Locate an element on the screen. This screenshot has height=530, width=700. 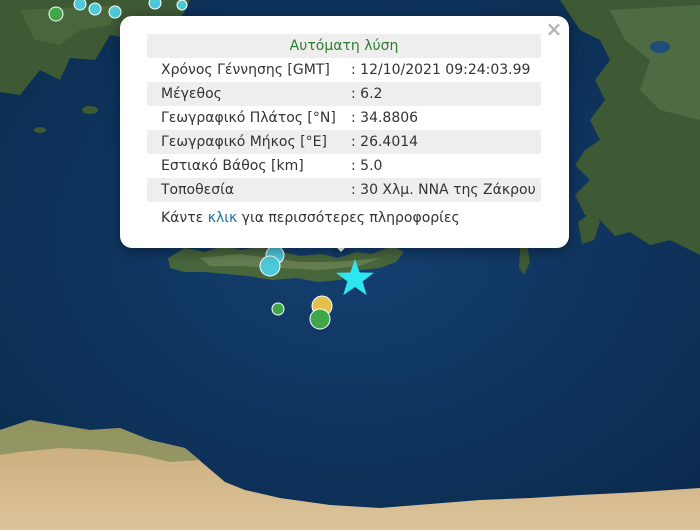
popup-title: Αυτόματη λύση is located at coordinates (344, 46).